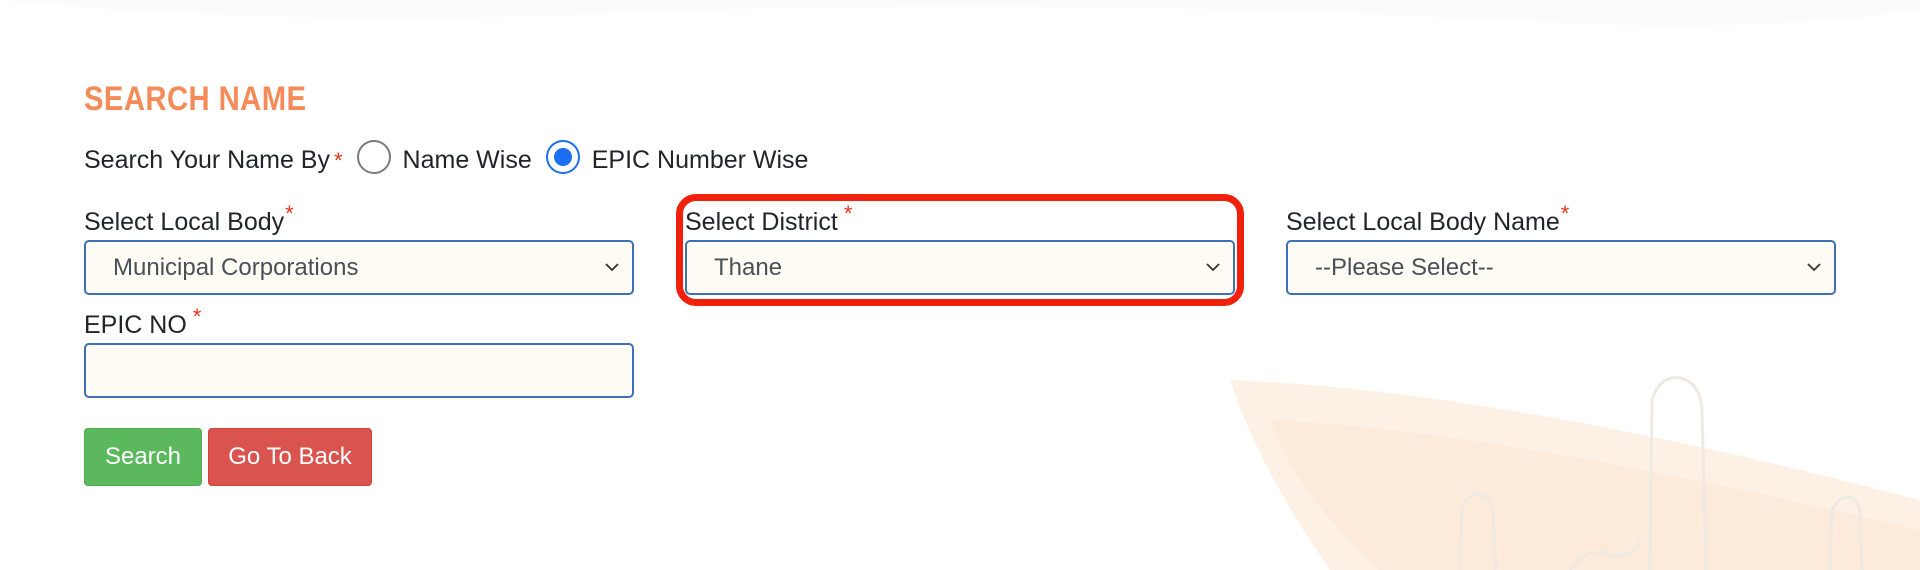 This screenshot has height=570, width=1920. I want to click on local-body-label: Select Local Body*, so click(189, 218).